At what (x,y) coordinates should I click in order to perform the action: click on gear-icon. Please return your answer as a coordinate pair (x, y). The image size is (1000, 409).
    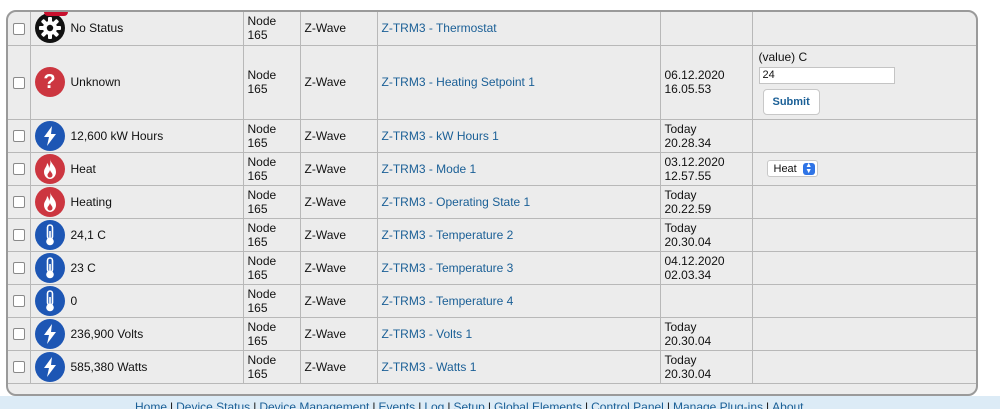
    Looking at the image, I should click on (49, 28).